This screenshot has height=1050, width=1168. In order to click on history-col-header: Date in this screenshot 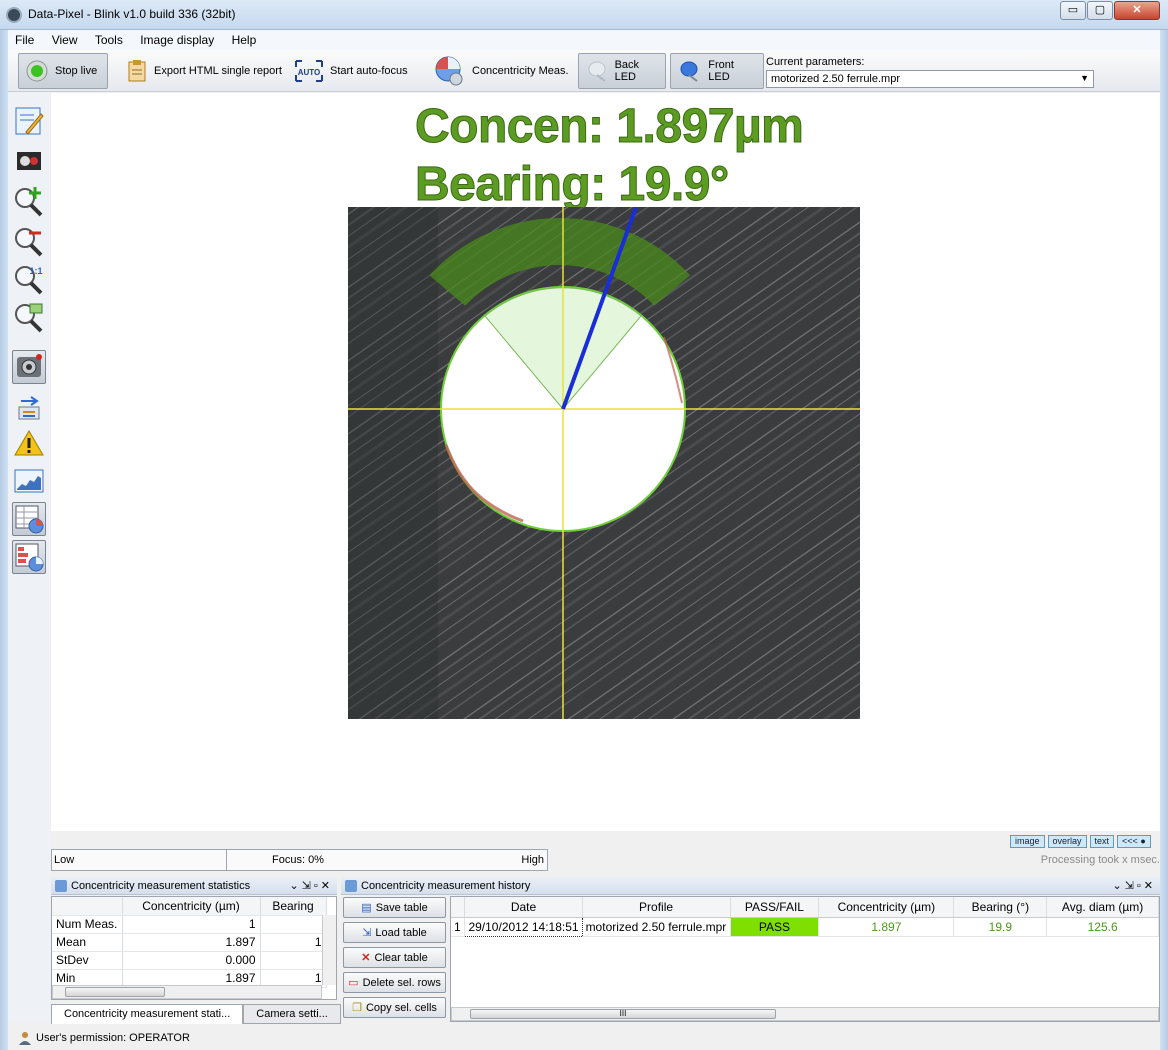, I will do `click(523, 907)`.